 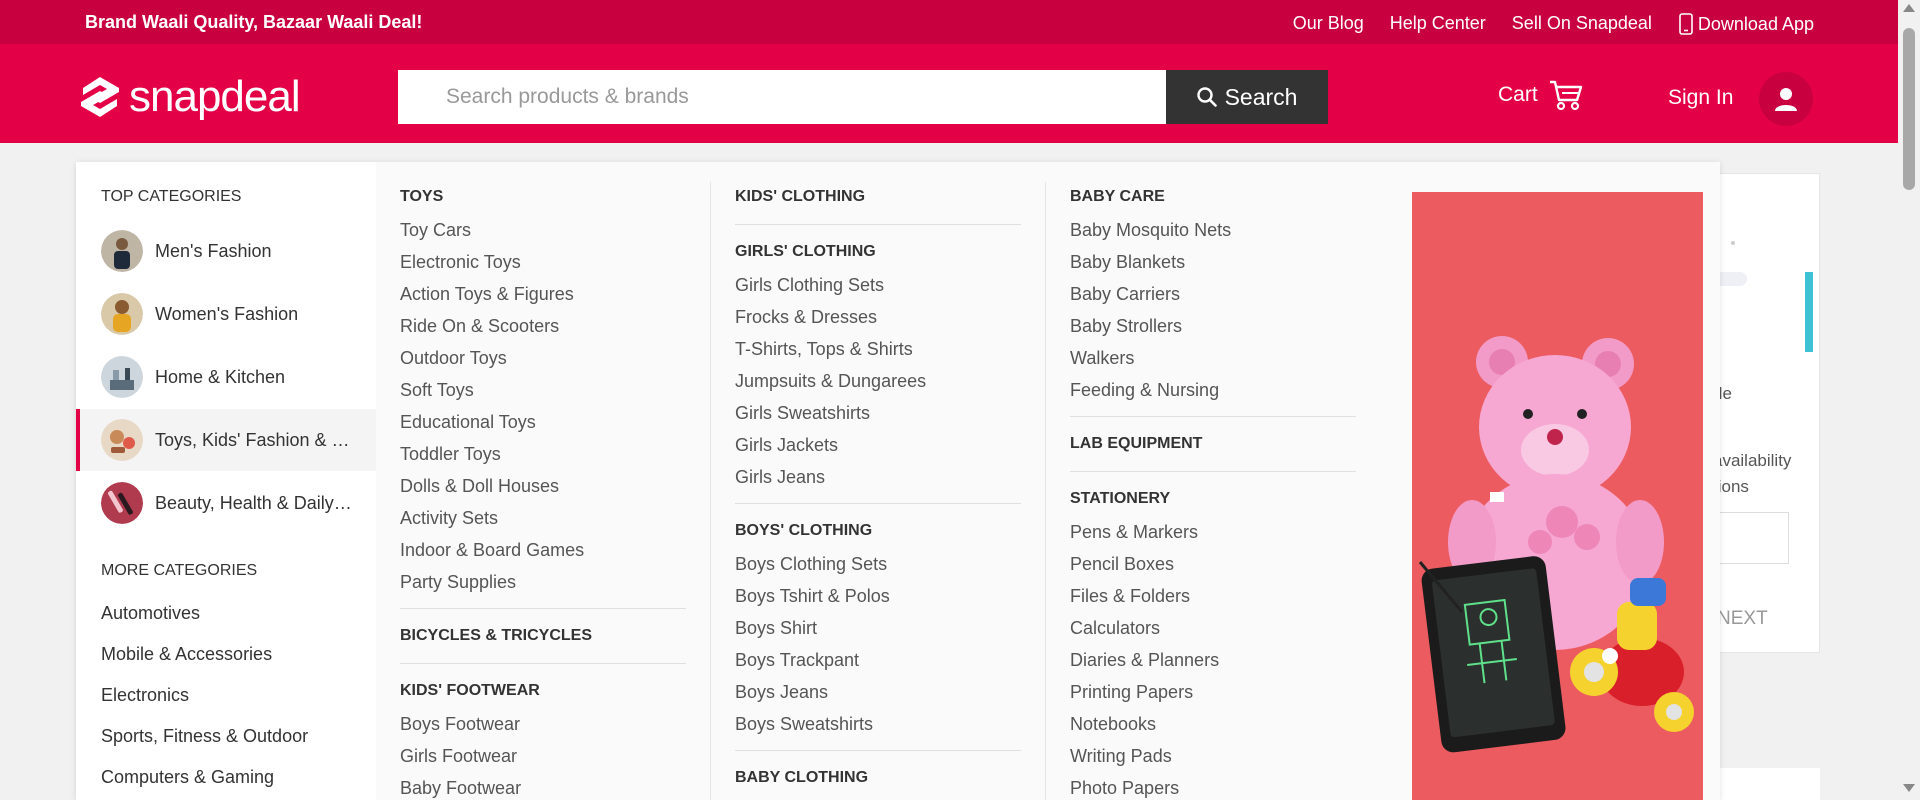 What do you see at coordinates (803, 531) in the screenshot?
I see `boys-clothing-heading: BOYS' CLOTHING` at bounding box center [803, 531].